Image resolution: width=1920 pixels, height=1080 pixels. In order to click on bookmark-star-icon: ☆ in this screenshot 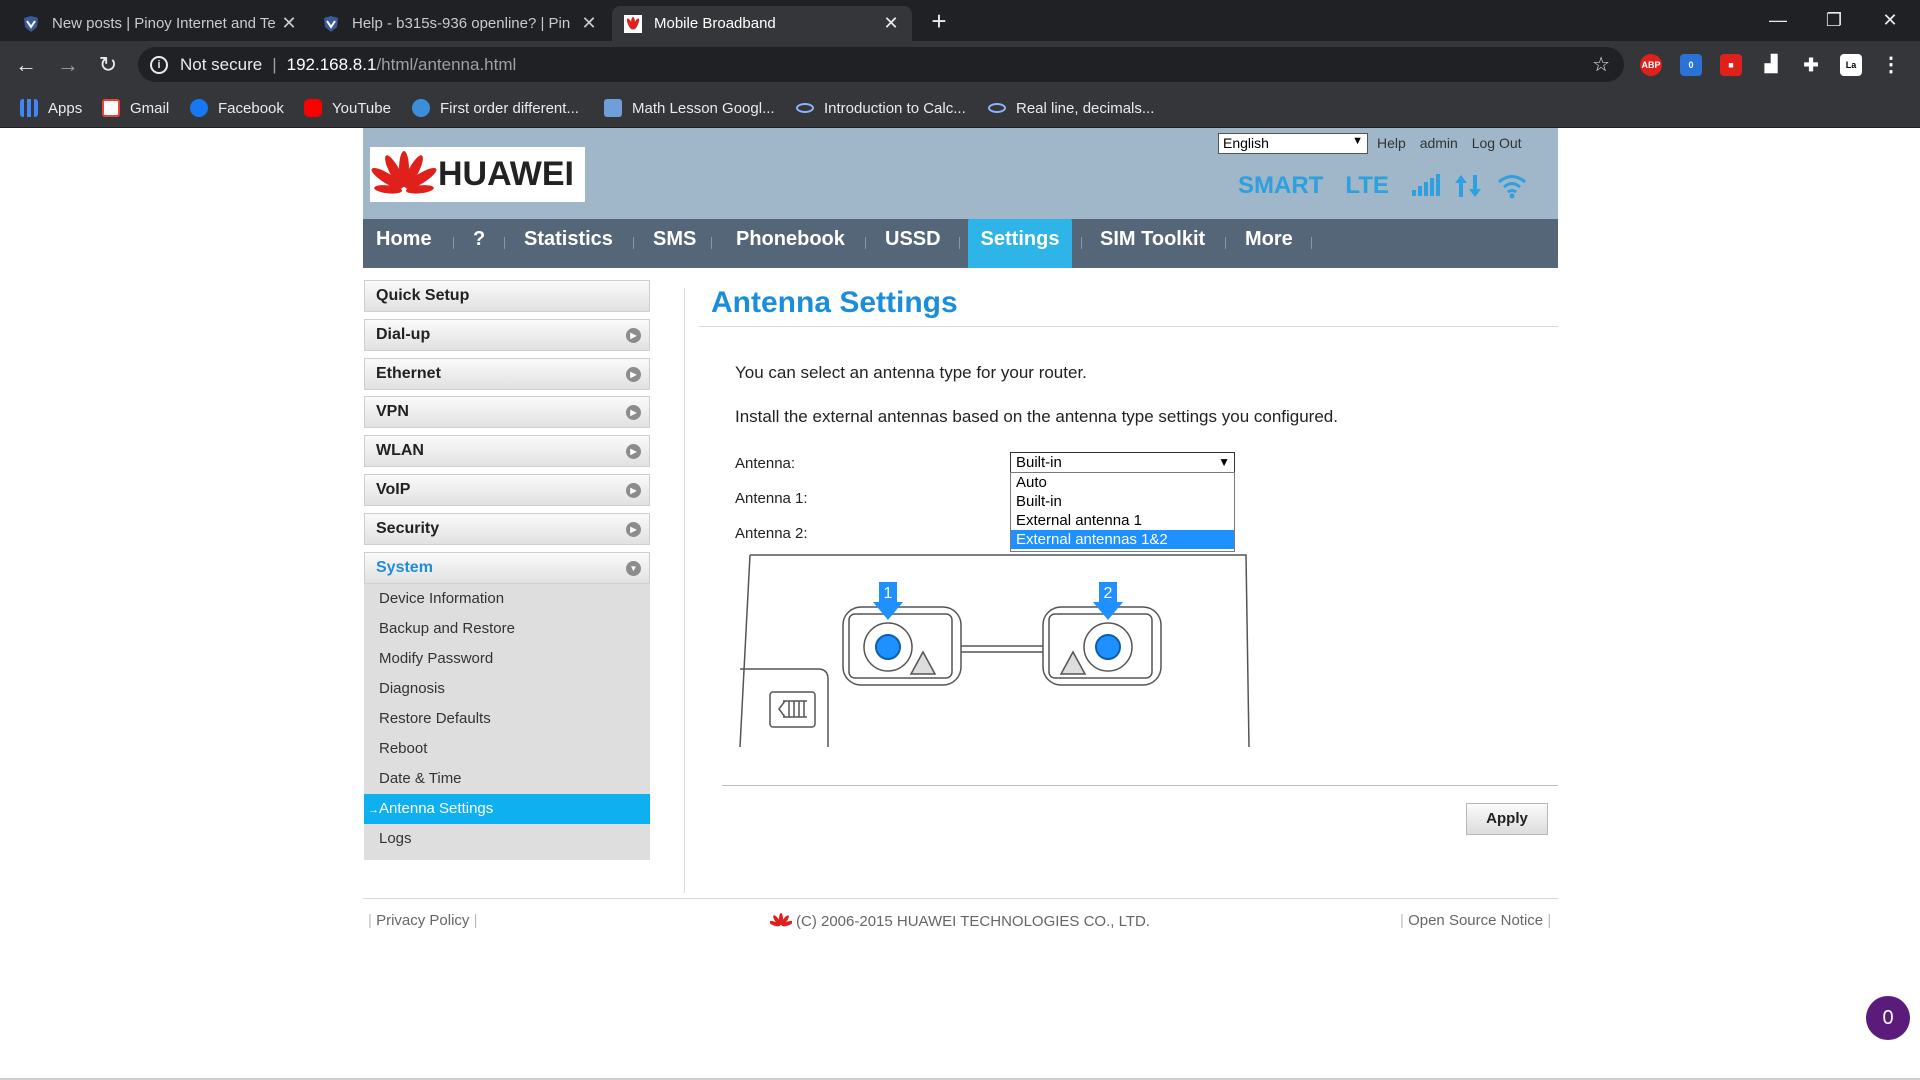, I will do `click(1601, 64)`.